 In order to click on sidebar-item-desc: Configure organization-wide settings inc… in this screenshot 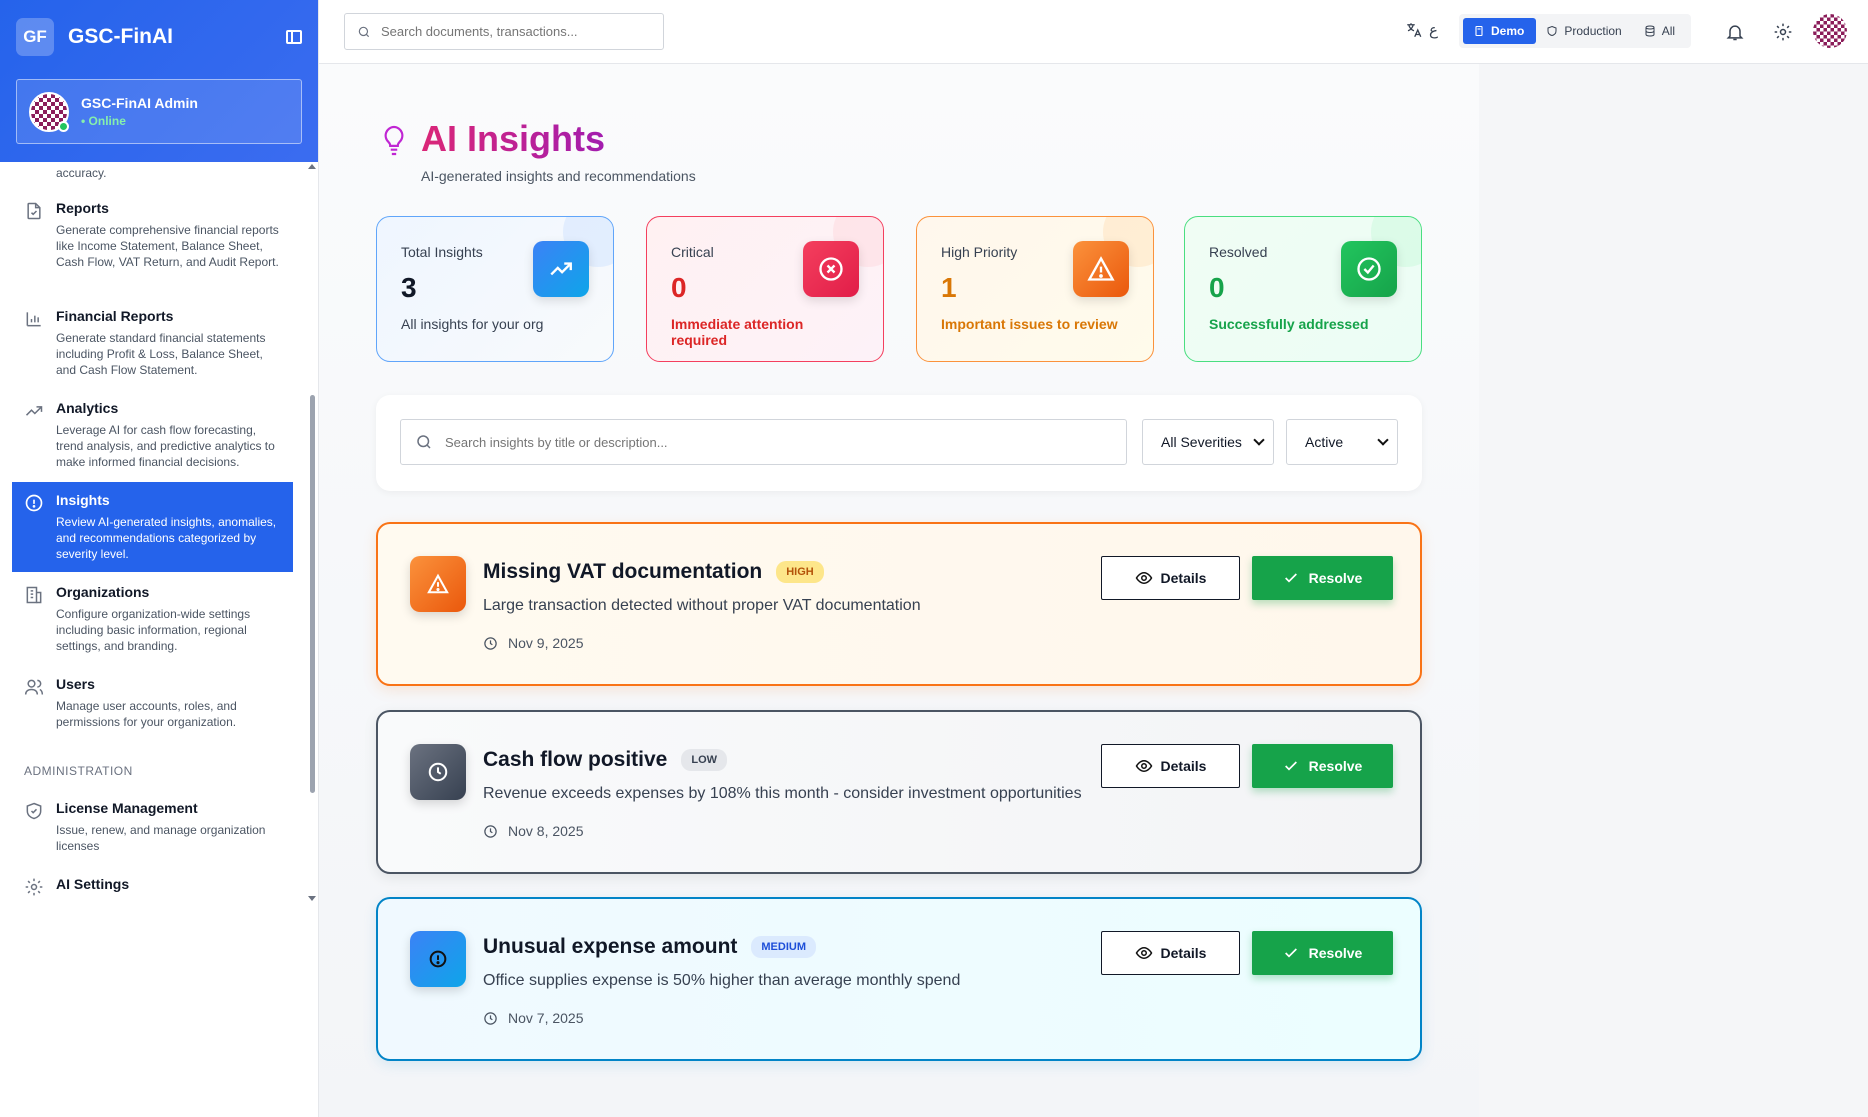, I will do `click(153, 630)`.